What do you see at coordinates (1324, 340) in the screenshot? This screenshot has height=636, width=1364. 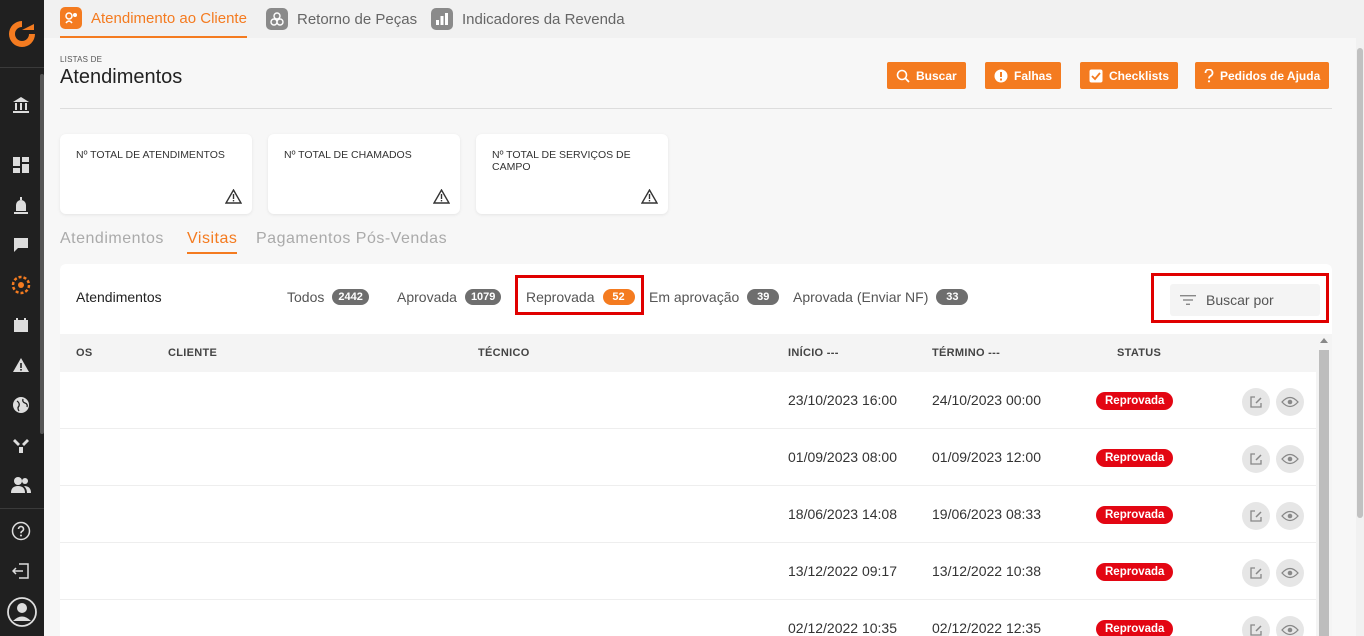 I see `scroll-up-arrow` at bounding box center [1324, 340].